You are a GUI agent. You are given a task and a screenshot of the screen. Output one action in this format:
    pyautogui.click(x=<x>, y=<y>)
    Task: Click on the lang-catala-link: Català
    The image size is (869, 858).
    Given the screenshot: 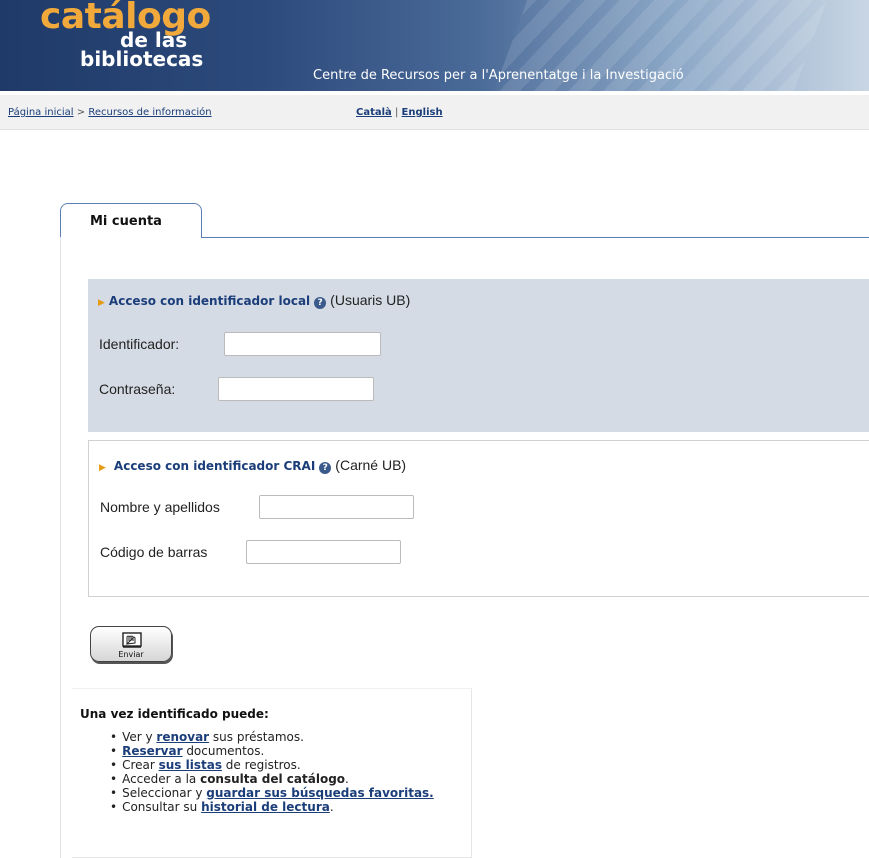 What is the action you would take?
    pyautogui.click(x=374, y=112)
    